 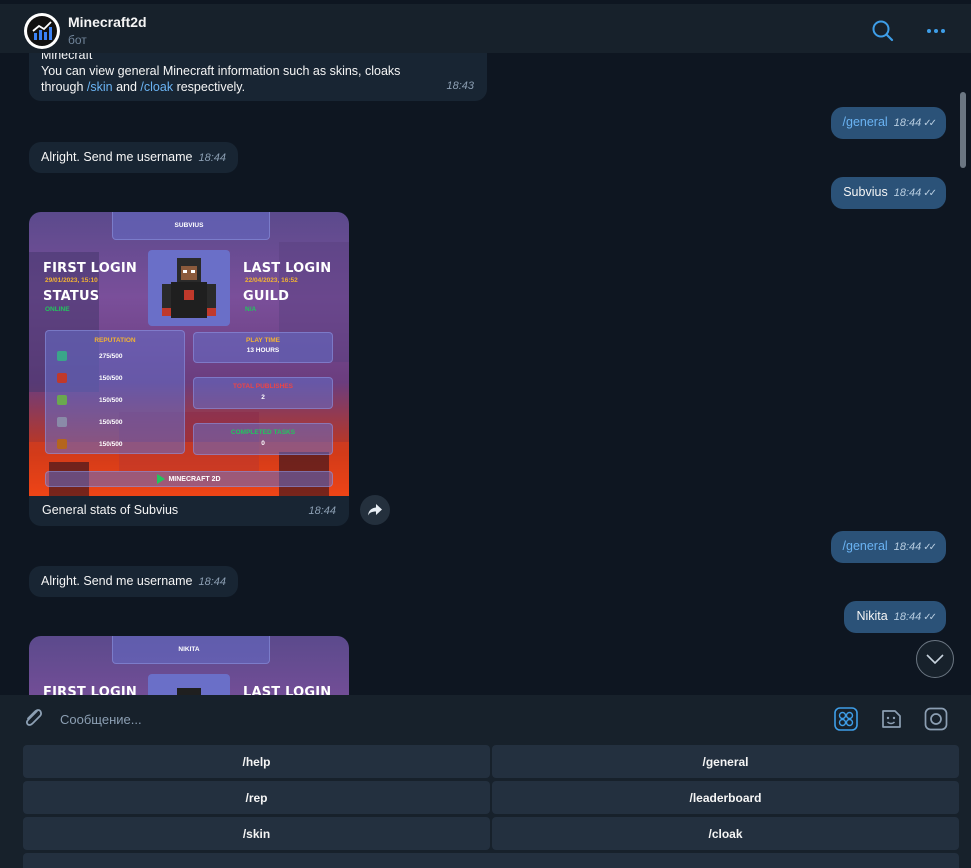 I want to click on brand-label: MINECRAFT 2D, so click(x=194, y=479).